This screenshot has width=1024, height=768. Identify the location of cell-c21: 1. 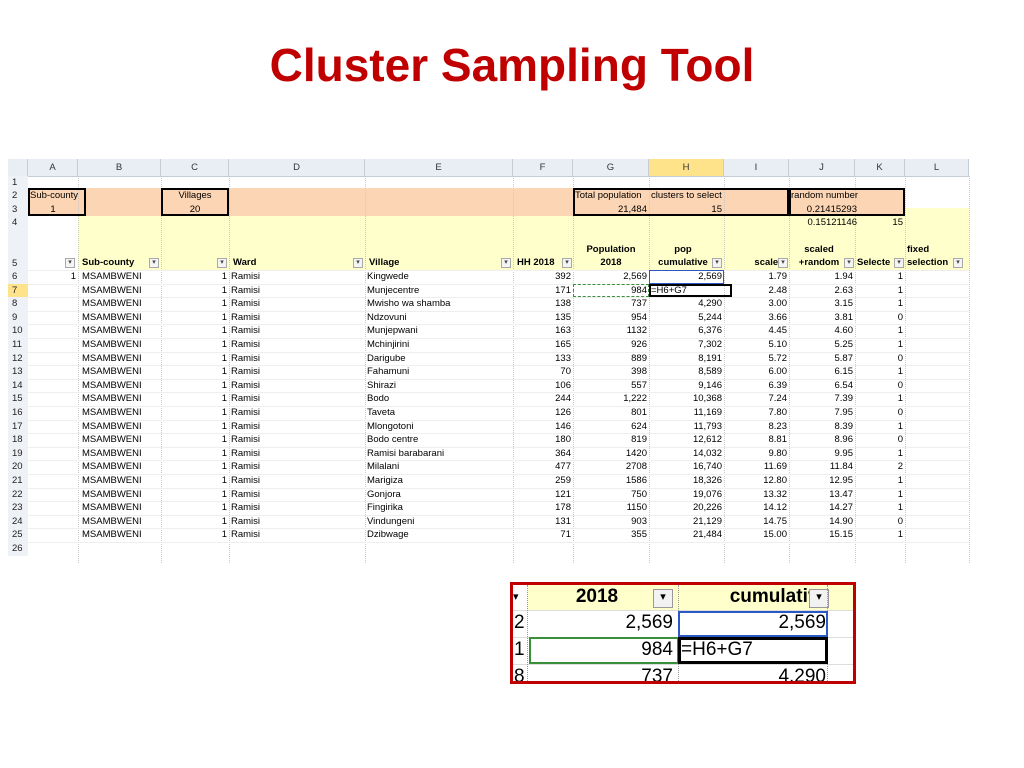
(224, 480).